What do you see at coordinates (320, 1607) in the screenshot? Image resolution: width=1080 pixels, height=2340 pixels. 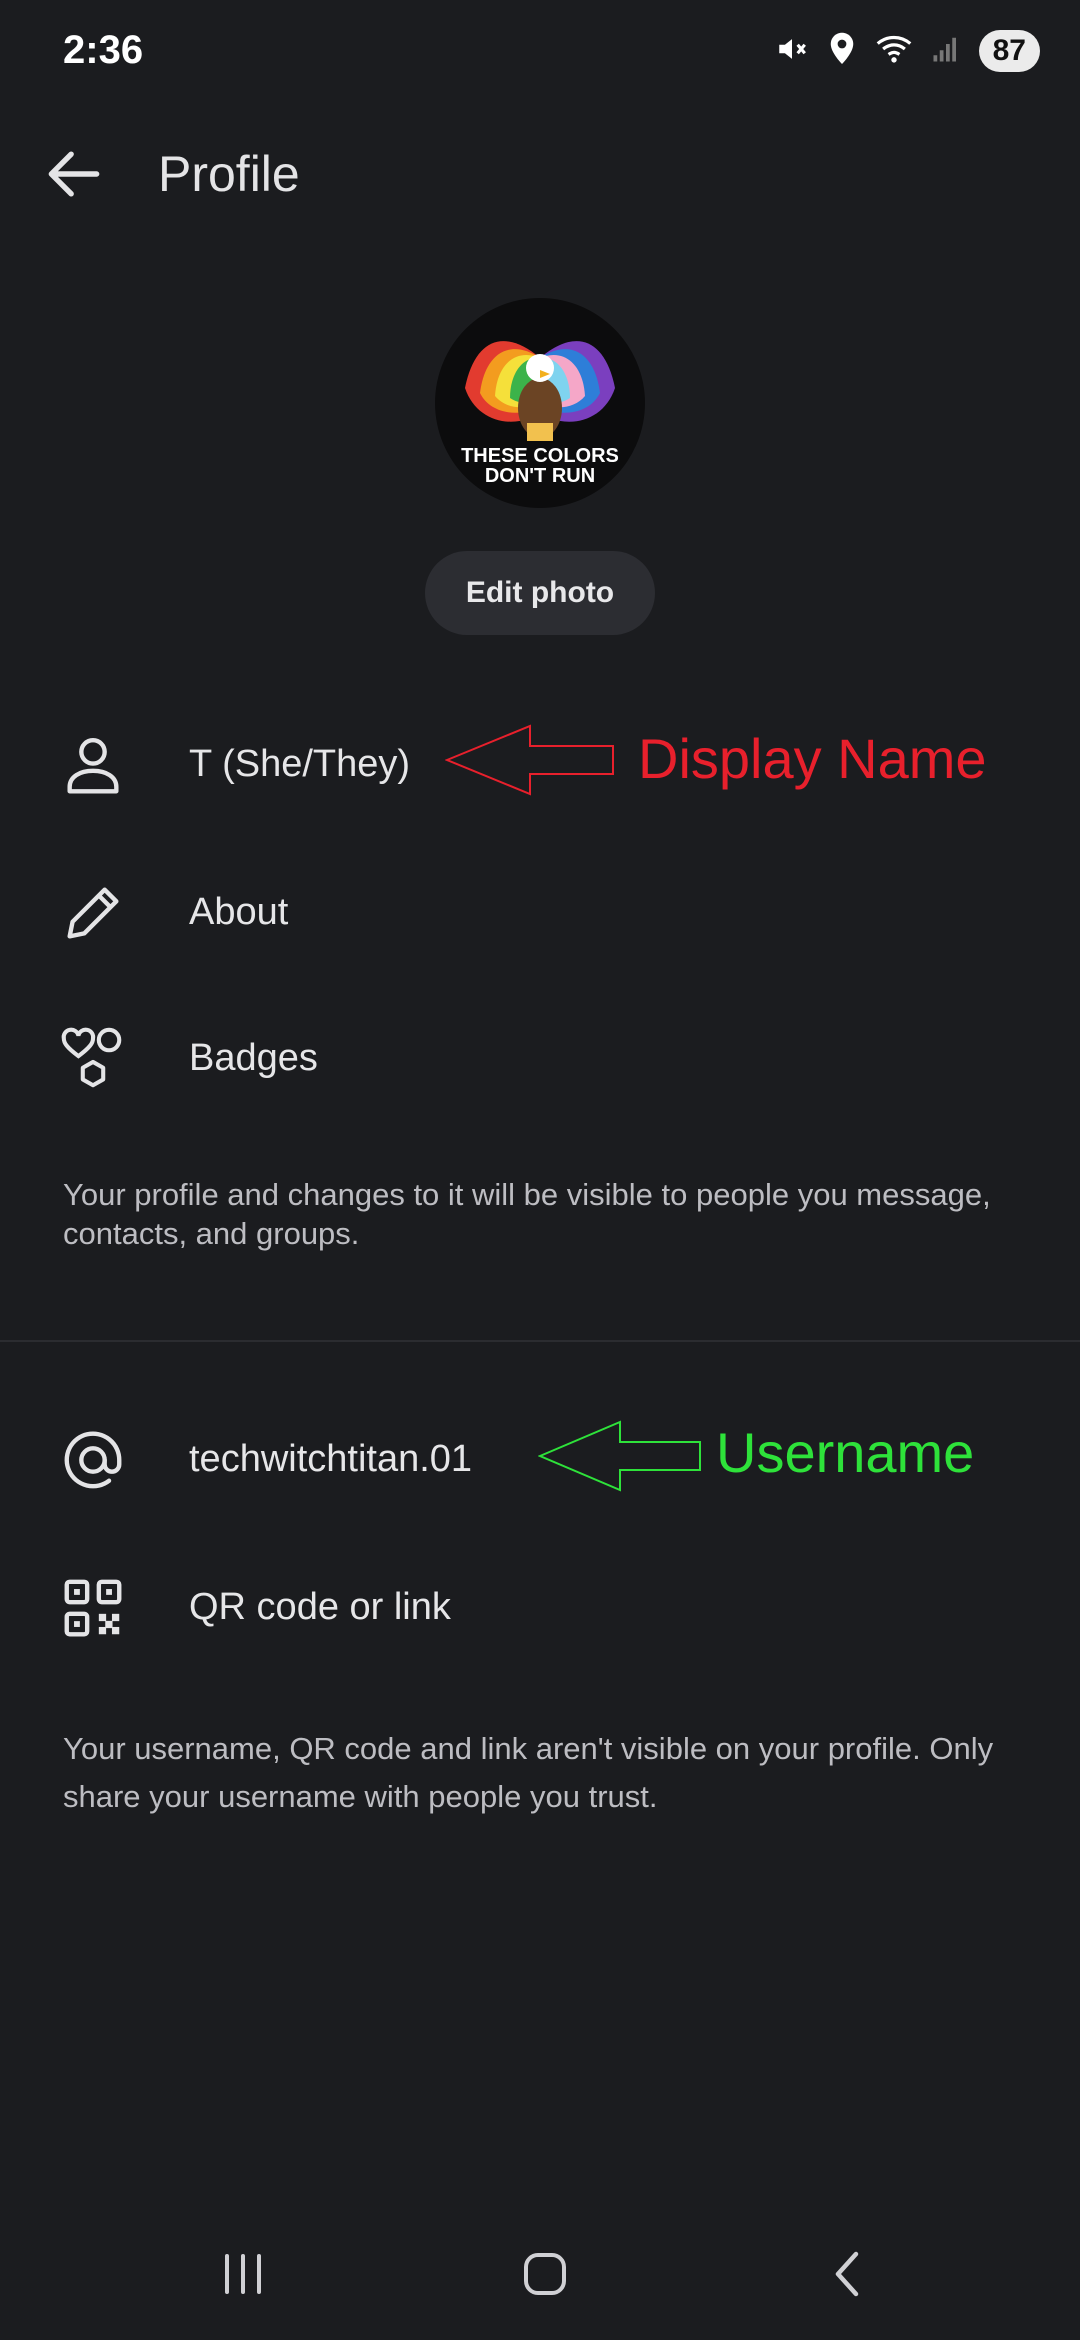 I see `qr-code-label: QR code or link` at bounding box center [320, 1607].